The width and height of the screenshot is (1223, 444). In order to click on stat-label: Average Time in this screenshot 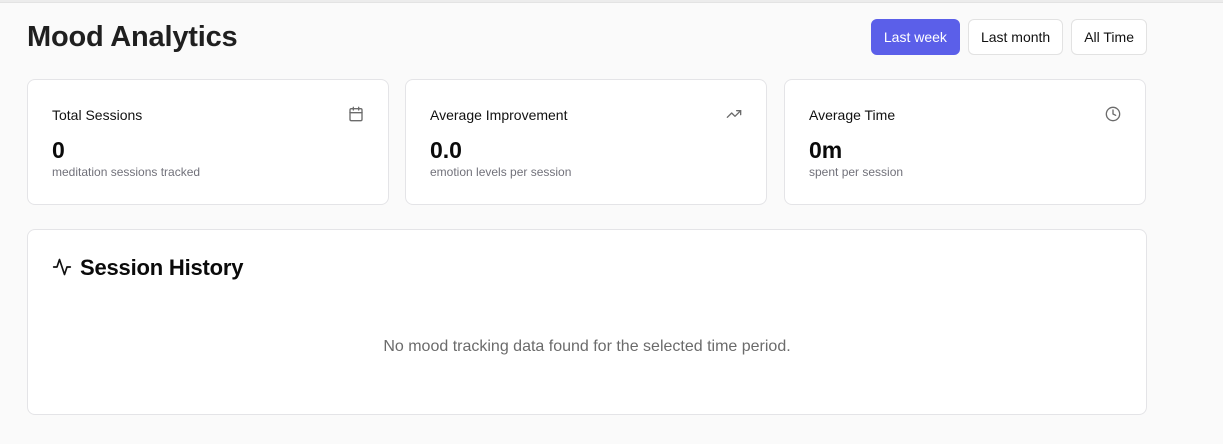, I will do `click(852, 115)`.